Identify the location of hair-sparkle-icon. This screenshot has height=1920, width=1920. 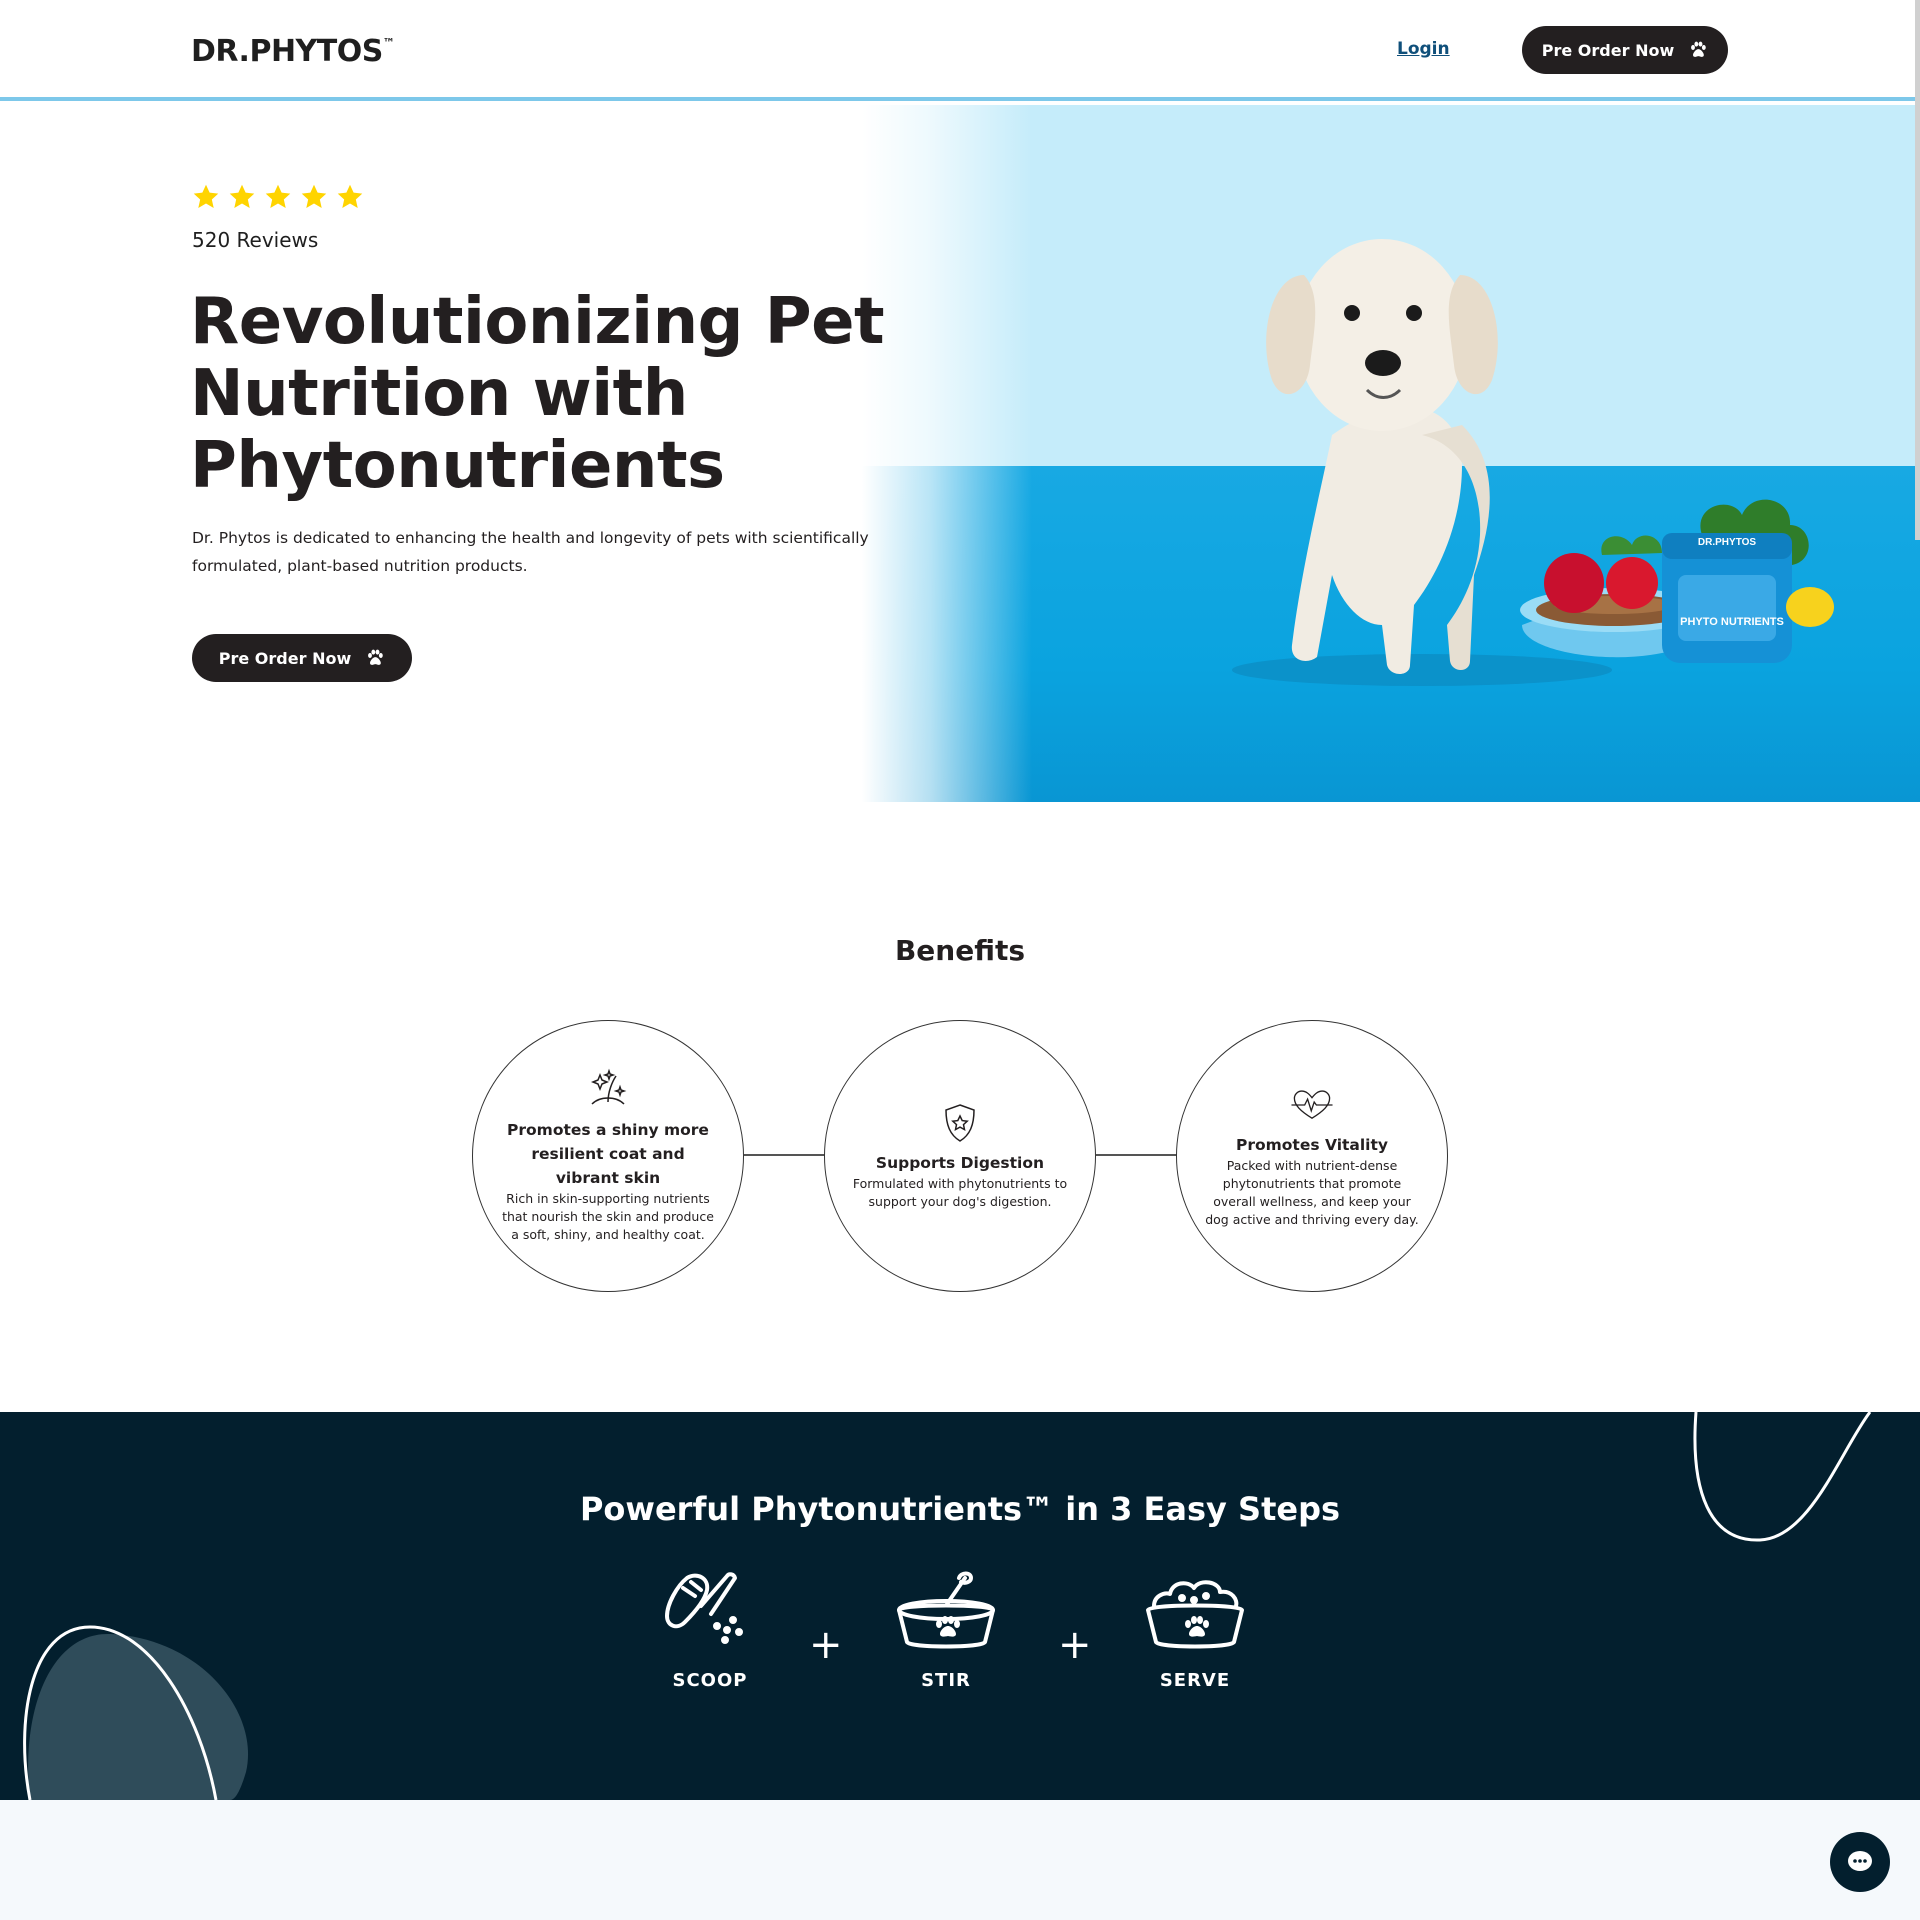
(608, 1086).